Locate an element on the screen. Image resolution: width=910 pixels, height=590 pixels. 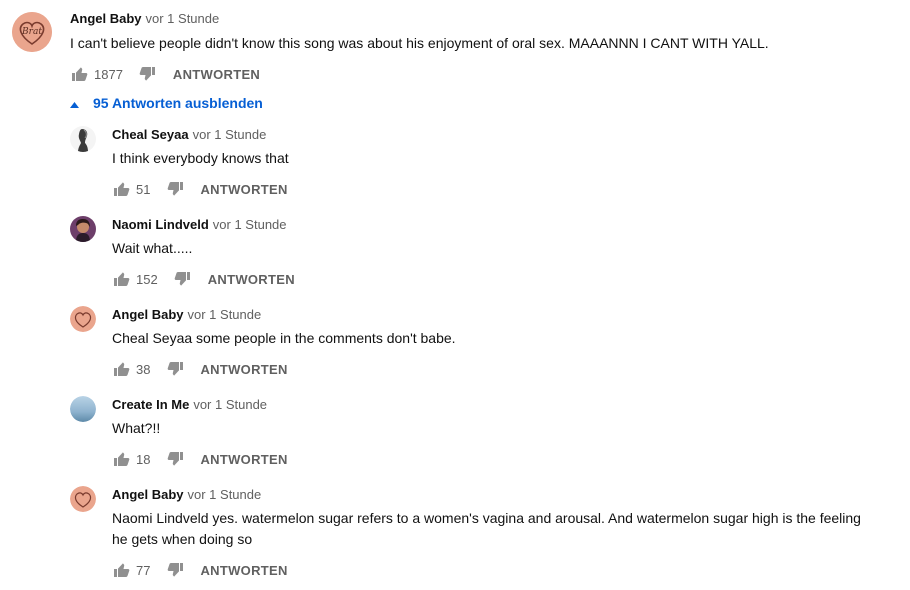
comment-text: What?!! is located at coordinates (136, 428).